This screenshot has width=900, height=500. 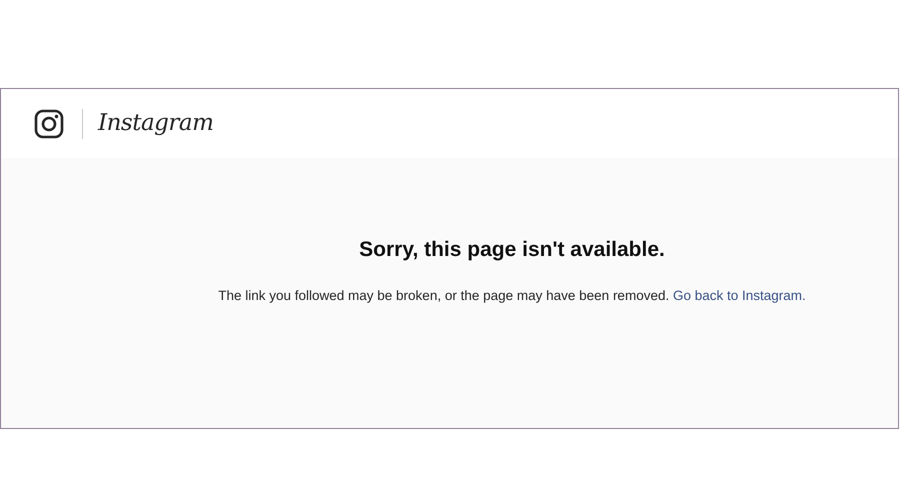 What do you see at coordinates (49, 123) in the screenshot?
I see `camera-icon` at bounding box center [49, 123].